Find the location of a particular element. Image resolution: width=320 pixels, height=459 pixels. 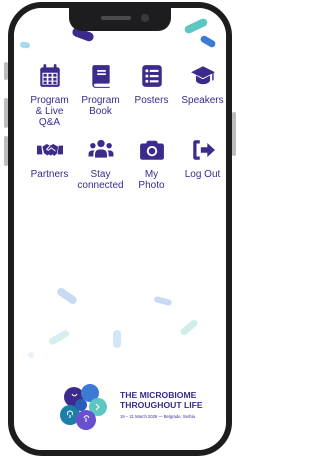

menu-label: Speakers is located at coordinates (202, 100).